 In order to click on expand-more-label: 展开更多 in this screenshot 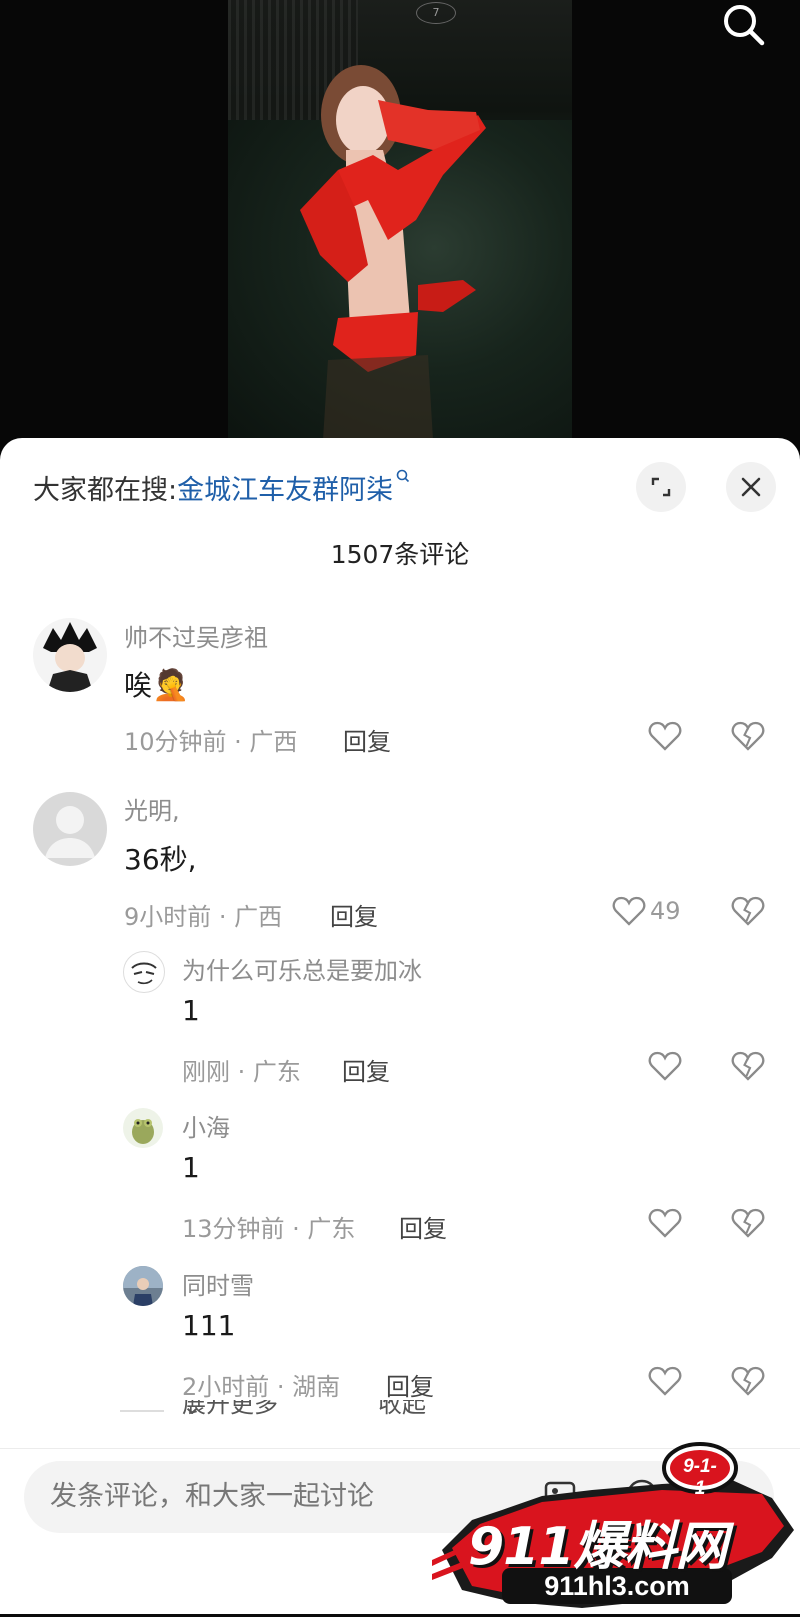, I will do `click(230, 1409)`.